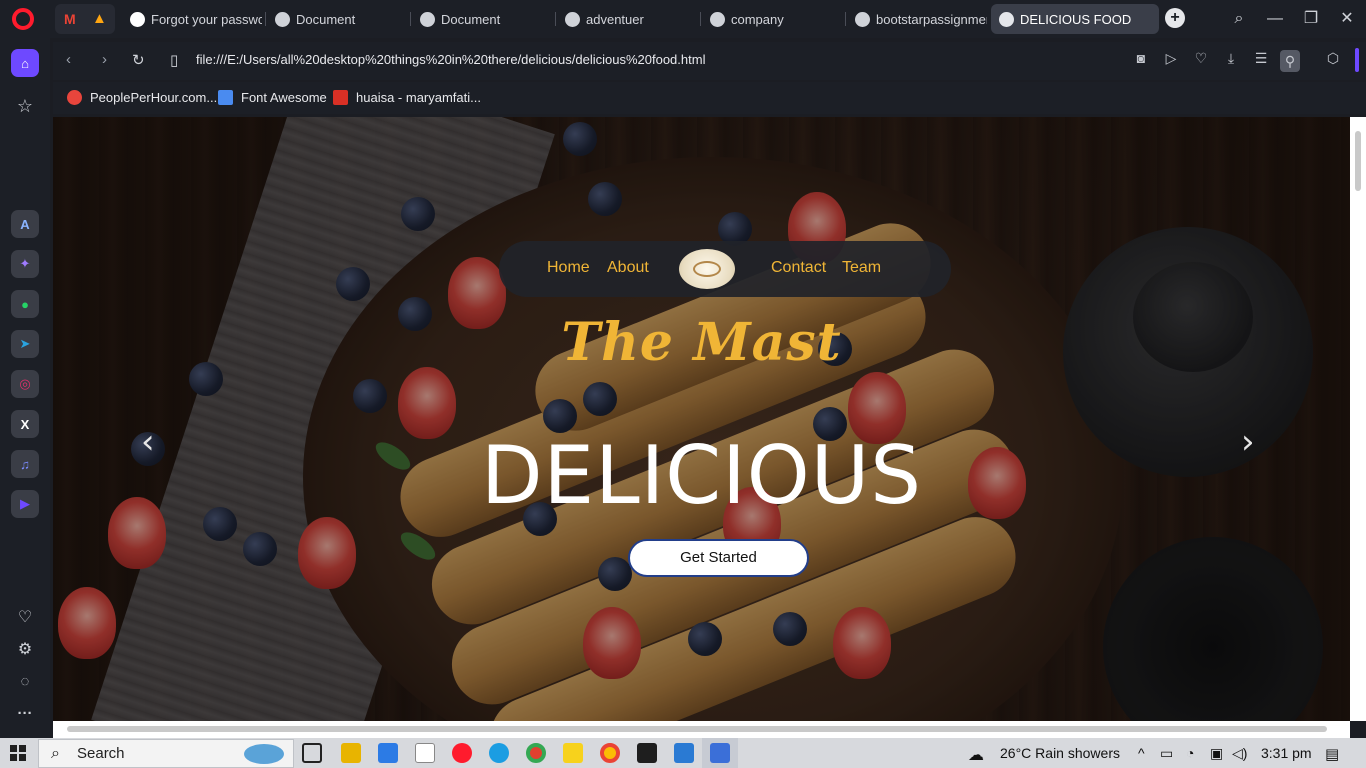 This screenshot has width=1366, height=768. Describe the element at coordinates (1358, 419) in the screenshot. I see `vertical-scrollbar` at that location.